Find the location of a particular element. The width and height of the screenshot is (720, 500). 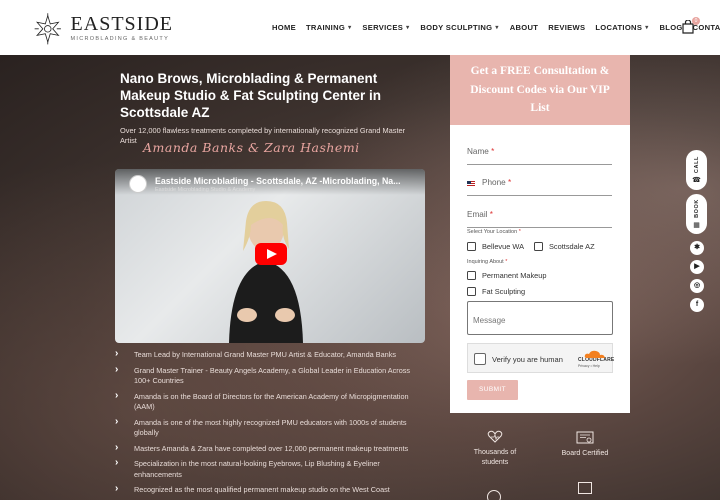

brand-name: EASTSIDE is located at coordinates (121, 24).